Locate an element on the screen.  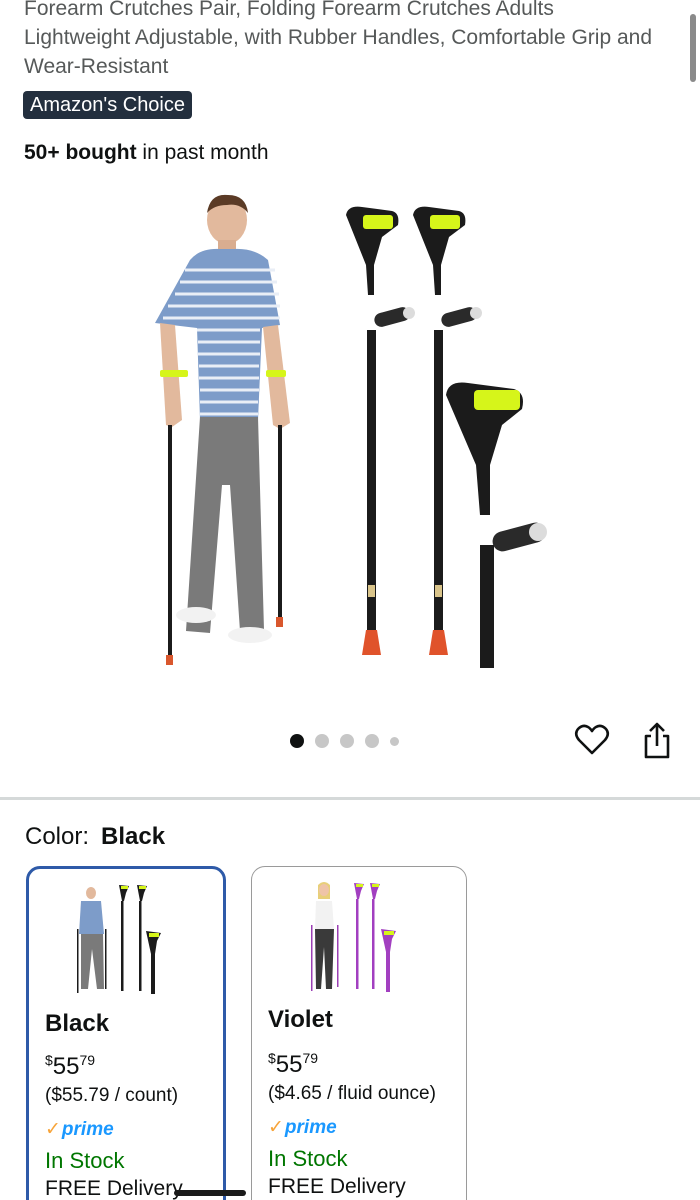
variant-name: Black is located at coordinates (77, 1023).